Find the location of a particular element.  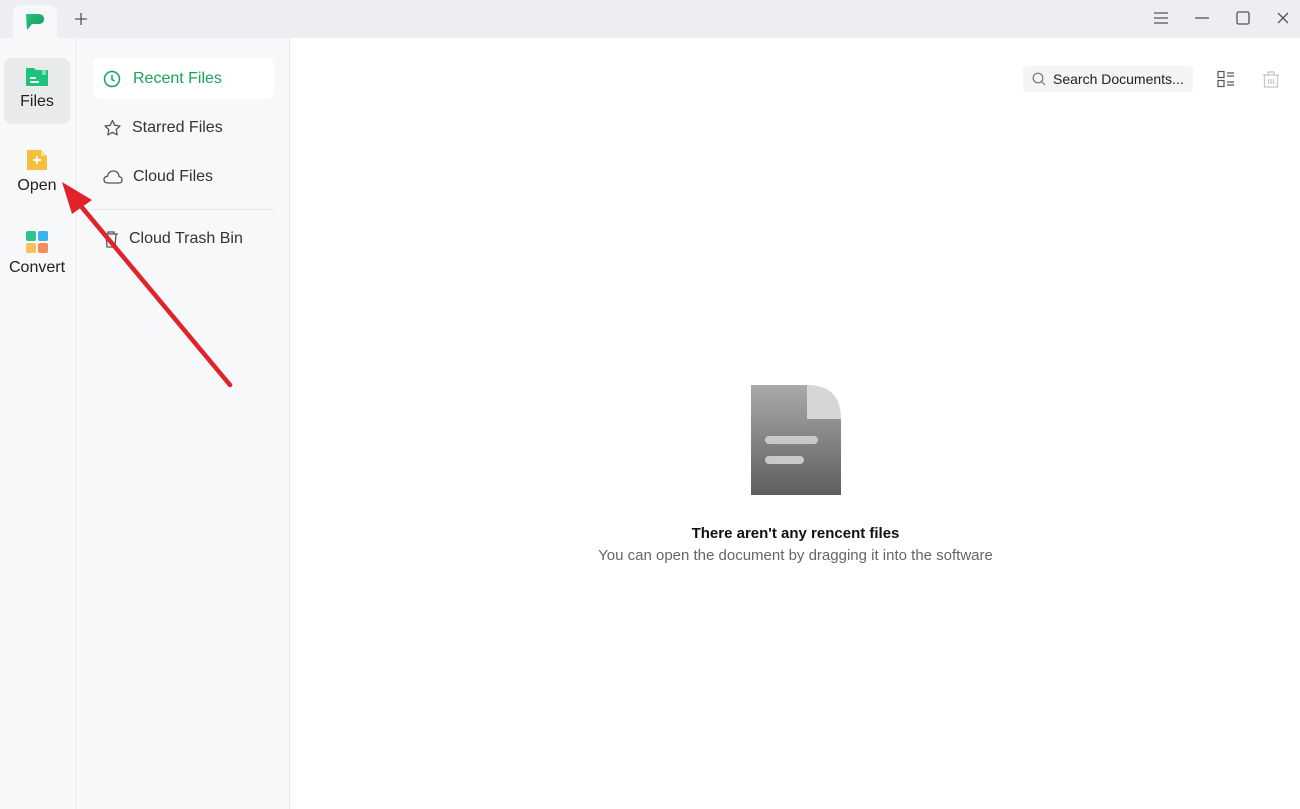

menu-button is located at coordinates (1161, 18).